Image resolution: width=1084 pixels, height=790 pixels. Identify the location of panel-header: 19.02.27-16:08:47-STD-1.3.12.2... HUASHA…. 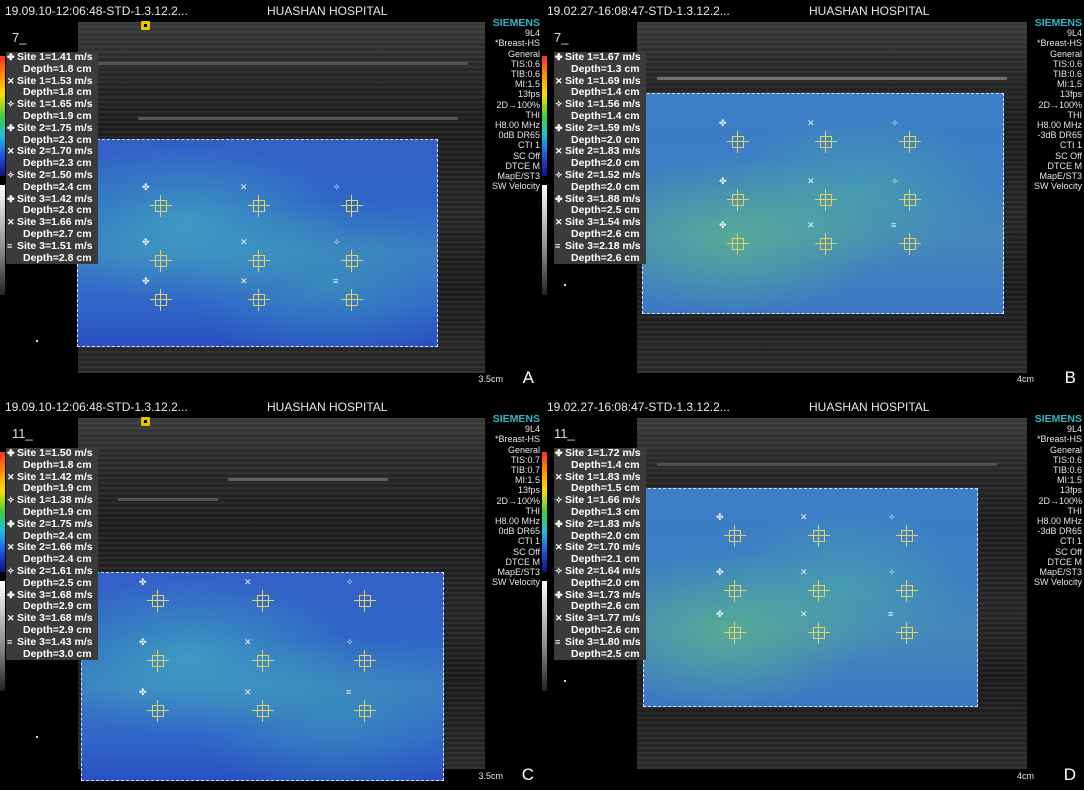
(813, 10).